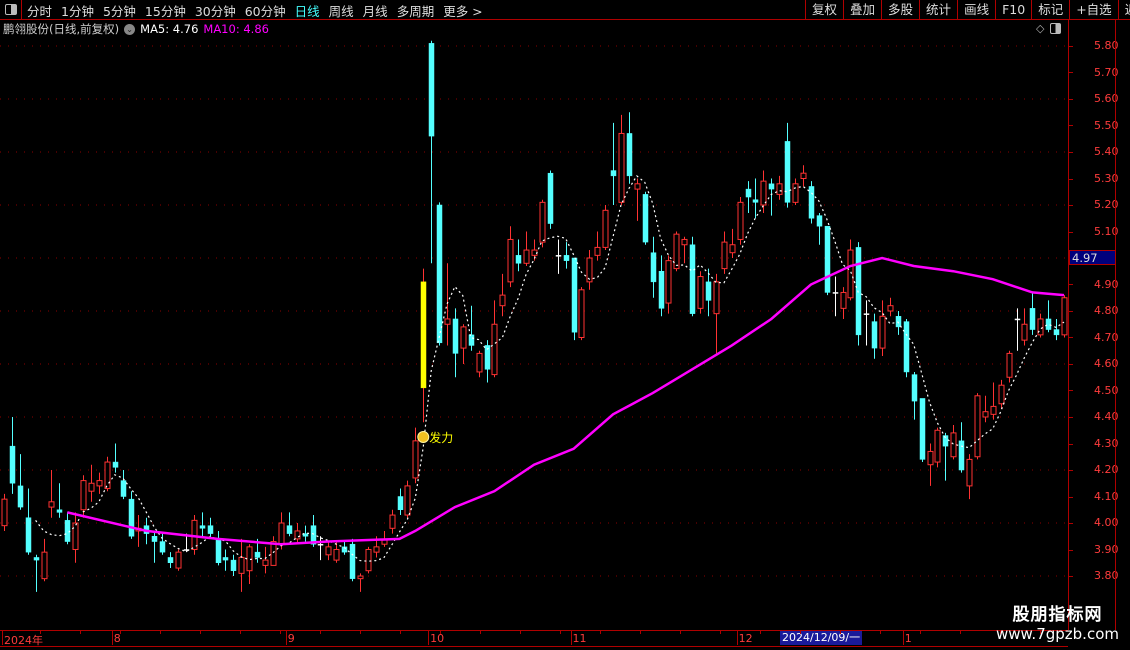  Describe the element at coordinates (908, 638) in the screenshot. I see `x-tick-label: 1` at that location.